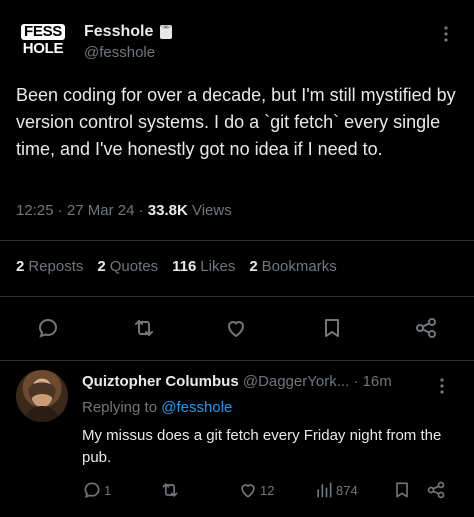 This screenshot has height=517, width=474. What do you see at coordinates (184, 266) in the screenshot?
I see `likes-count: 116` at bounding box center [184, 266].